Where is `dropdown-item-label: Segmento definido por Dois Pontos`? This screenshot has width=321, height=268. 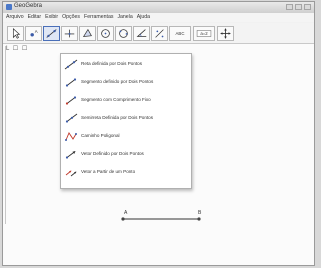
dropdown-item-label: Segmento definido por Dois Pontos is located at coordinates (117, 81).